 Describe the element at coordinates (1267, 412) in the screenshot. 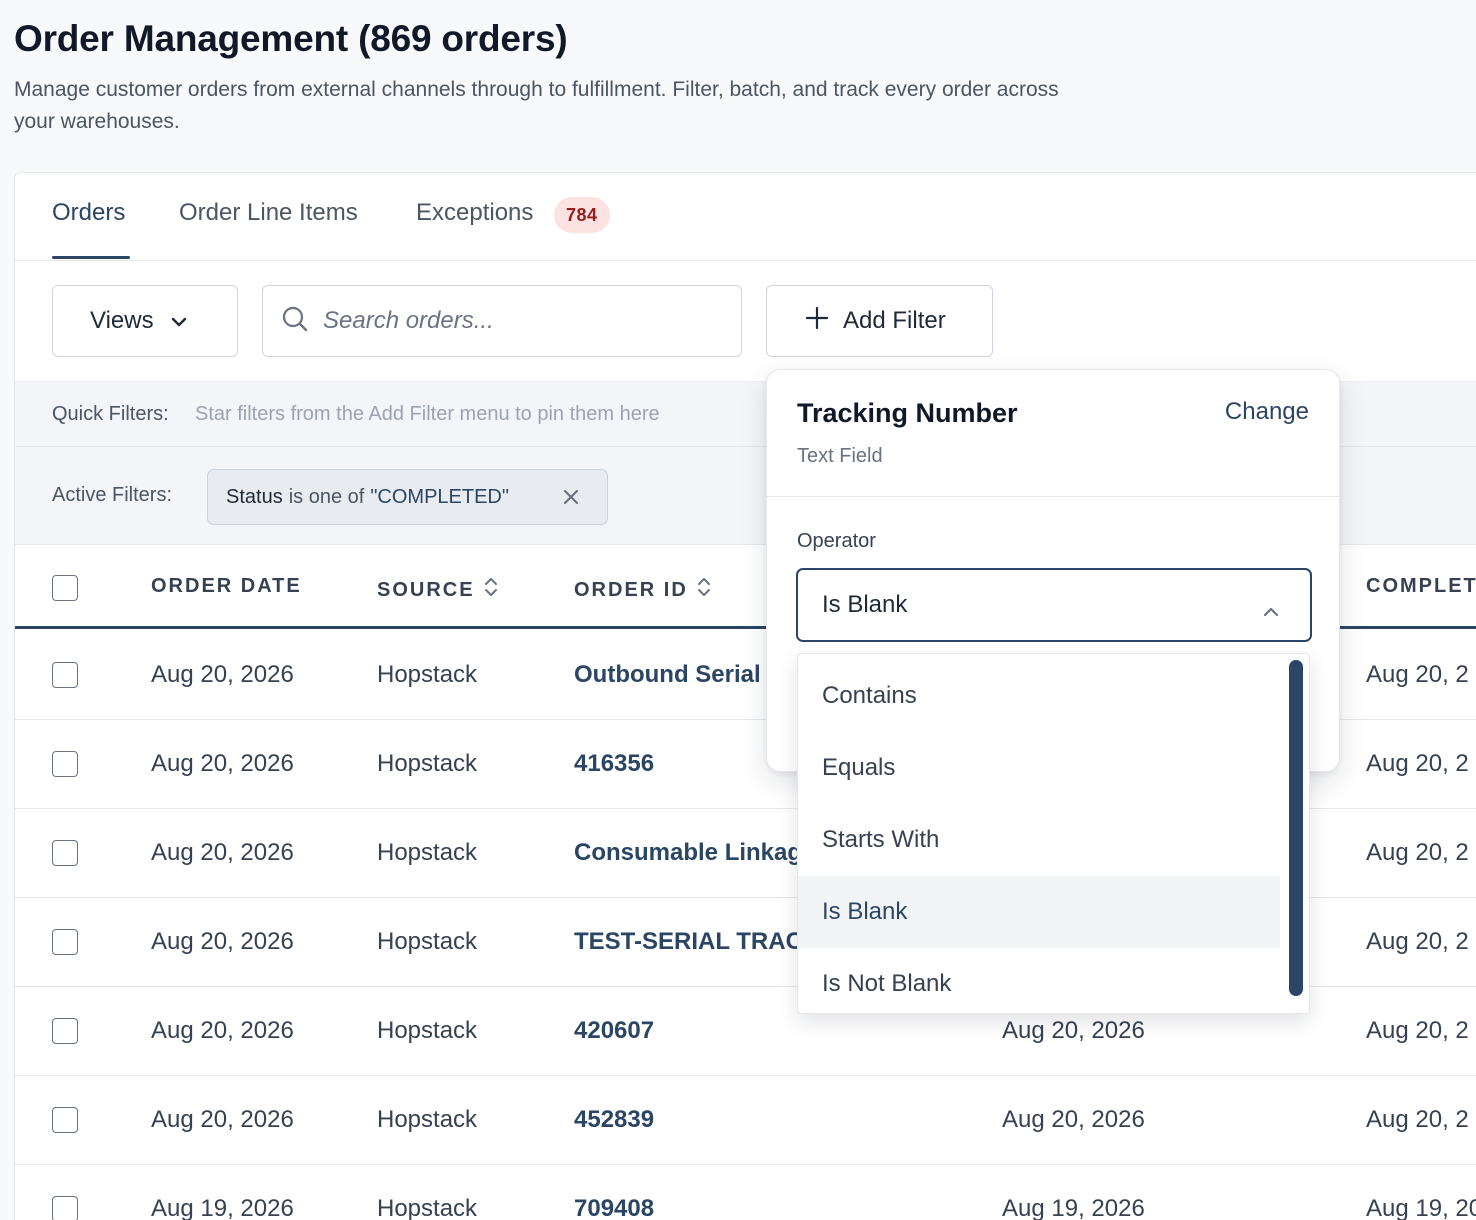

I see `change-field-link: Change` at that location.